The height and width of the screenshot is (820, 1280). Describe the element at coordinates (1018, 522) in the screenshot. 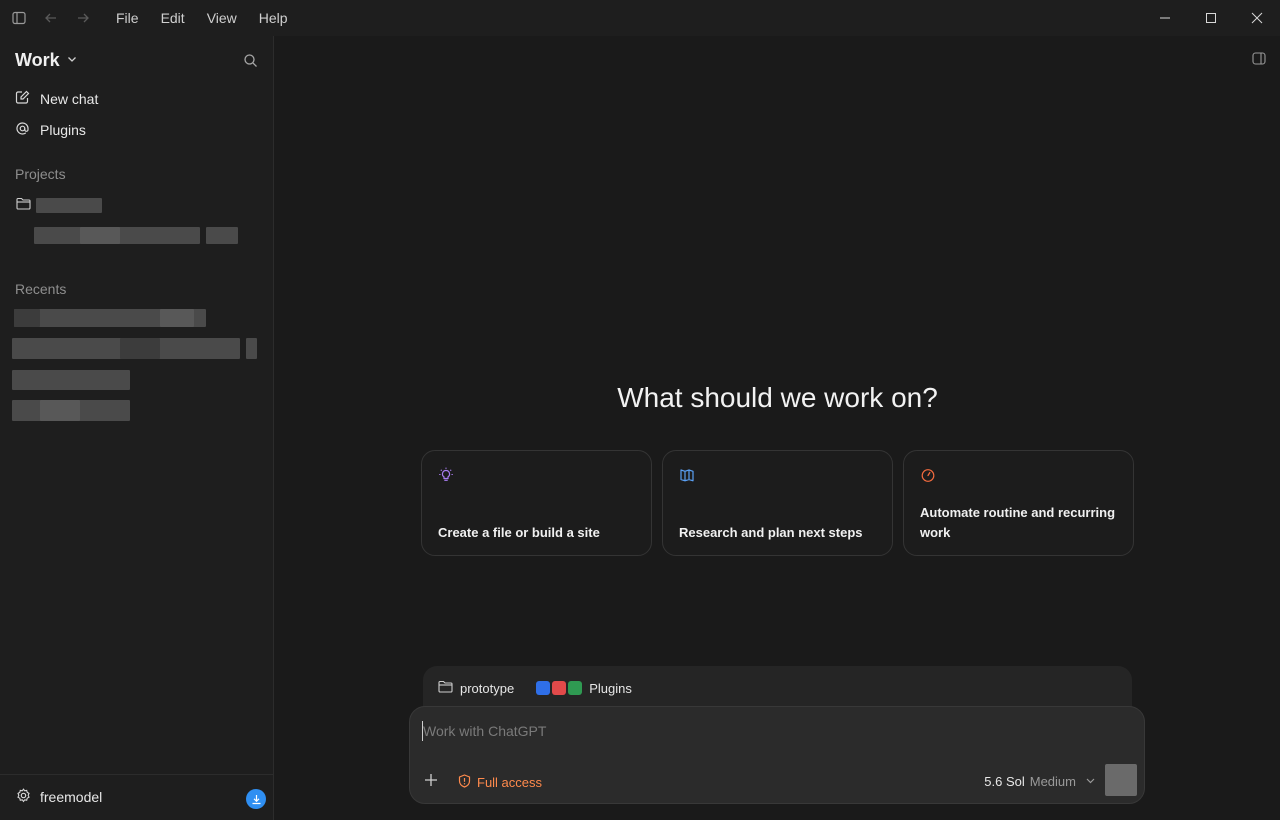

I see `suggestion-card-label: Automate routine and recurring work` at that location.